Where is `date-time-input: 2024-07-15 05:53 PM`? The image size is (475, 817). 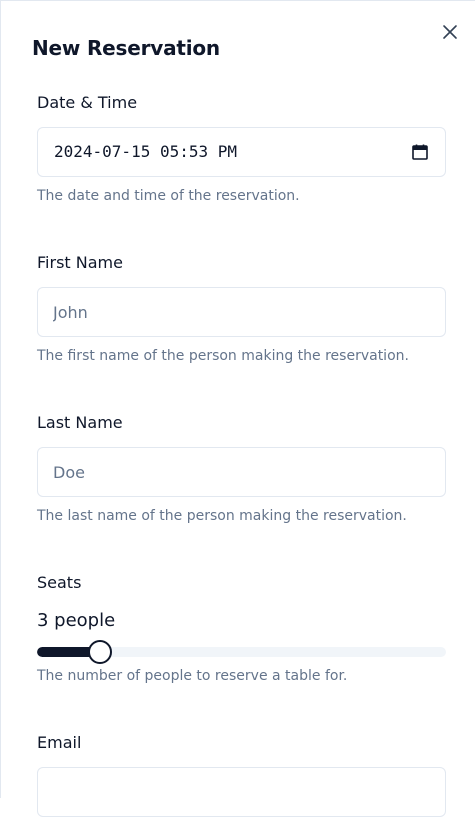 date-time-input: 2024-07-15 05:53 PM is located at coordinates (241, 152).